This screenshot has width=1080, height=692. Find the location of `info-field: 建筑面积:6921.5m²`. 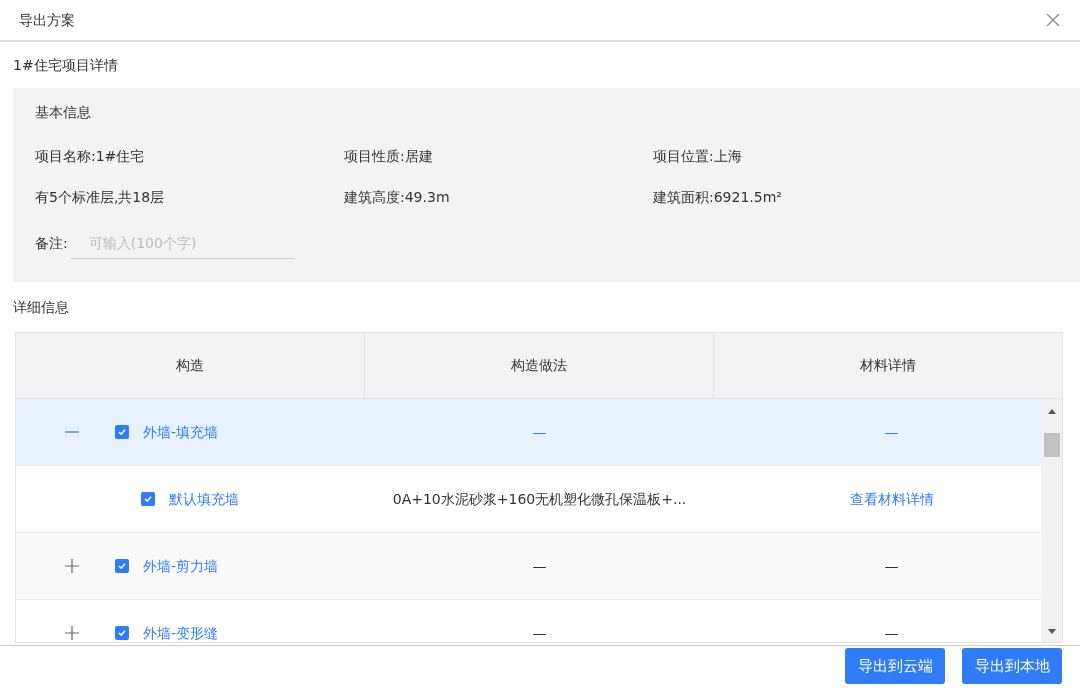

info-field: 建筑面积:6921.5m² is located at coordinates (807, 198).